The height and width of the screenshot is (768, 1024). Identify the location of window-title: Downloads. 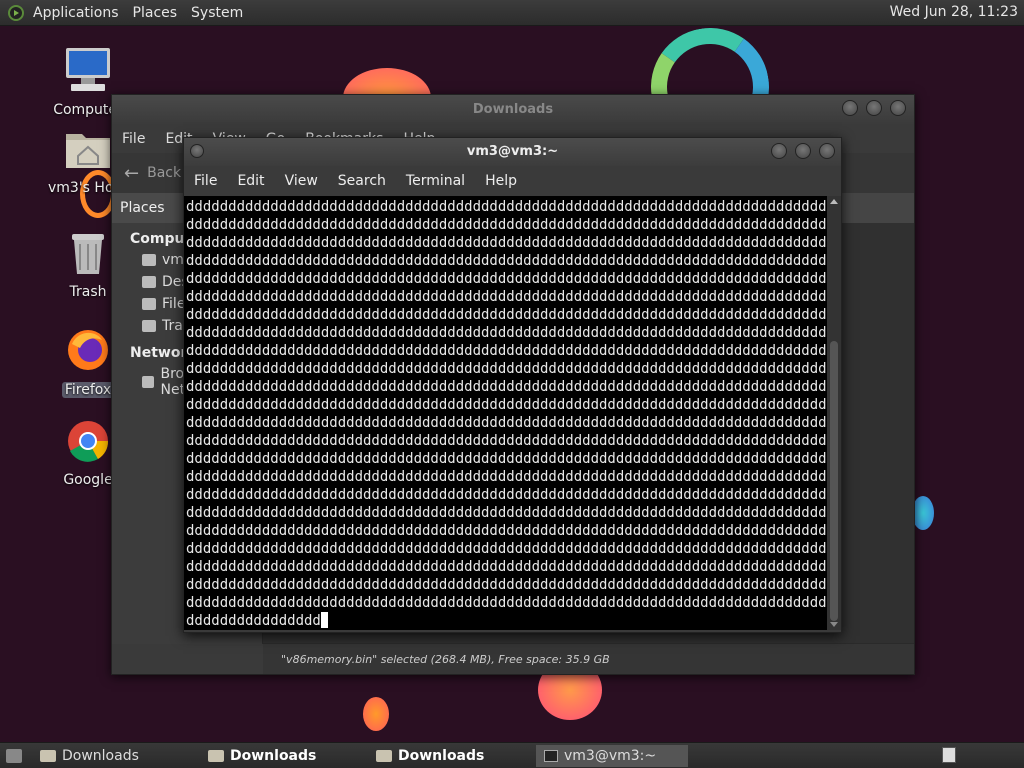
(513, 109).